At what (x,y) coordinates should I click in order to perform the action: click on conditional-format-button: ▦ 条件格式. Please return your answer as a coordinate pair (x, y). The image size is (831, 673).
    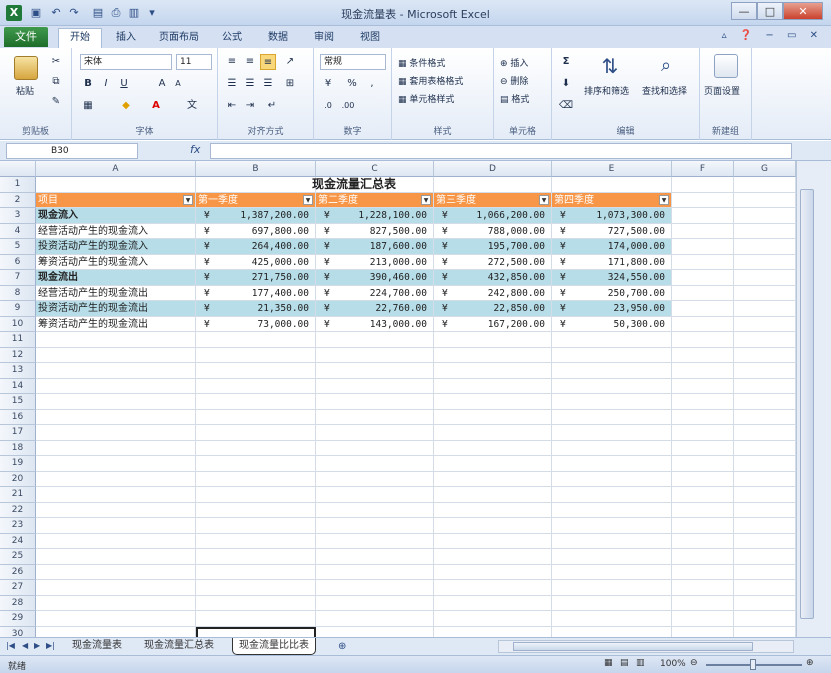
    Looking at the image, I should click on (421, 62).